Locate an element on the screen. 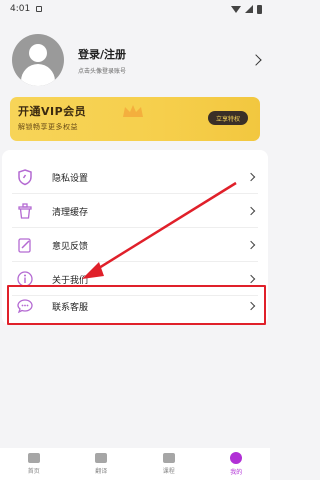 The width and height of the screenshot is (320, 480). menu-label: 意见反馈 is located at coordinates (70, 246).